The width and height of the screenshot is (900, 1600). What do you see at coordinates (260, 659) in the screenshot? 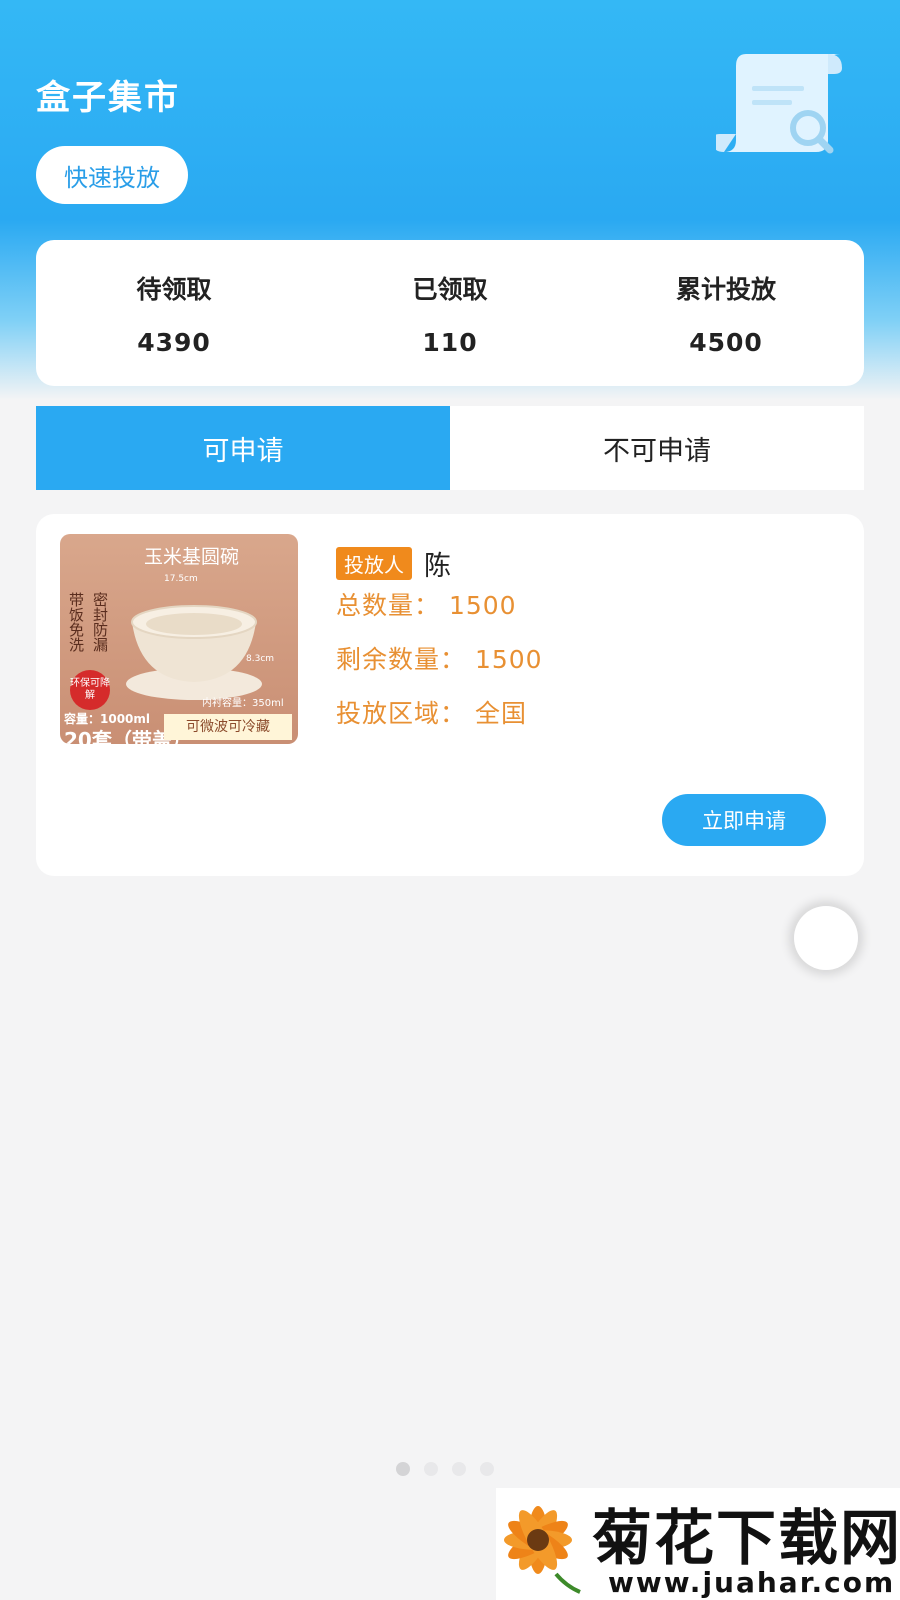
I see `image-dim-height: 8.3cm` at bounding box center [260, 659].